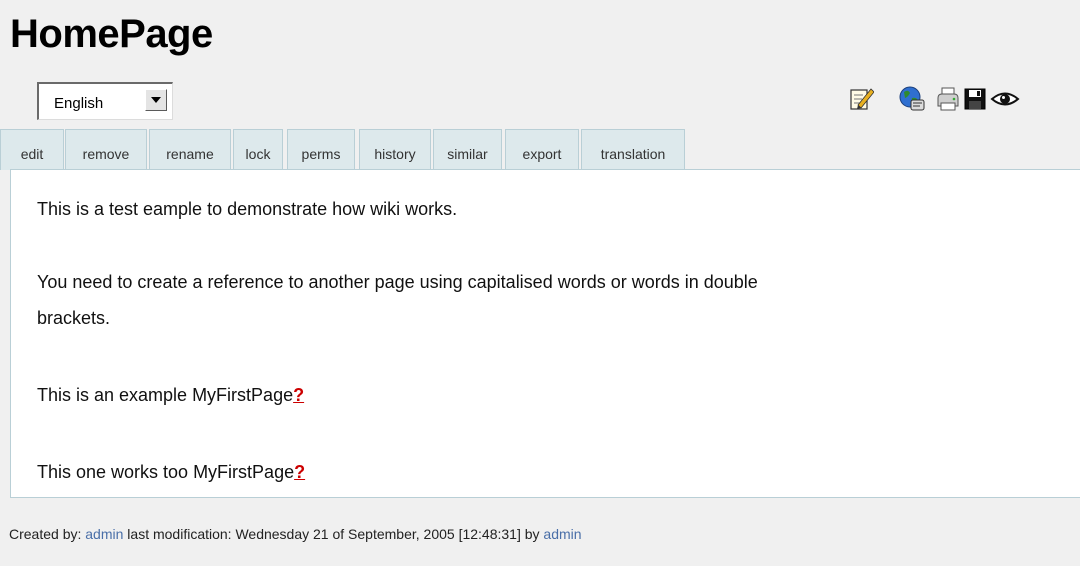 The height and width of the screenshot is (566, 1080). I want to click on tab-edit: edit, so click(32, 149).